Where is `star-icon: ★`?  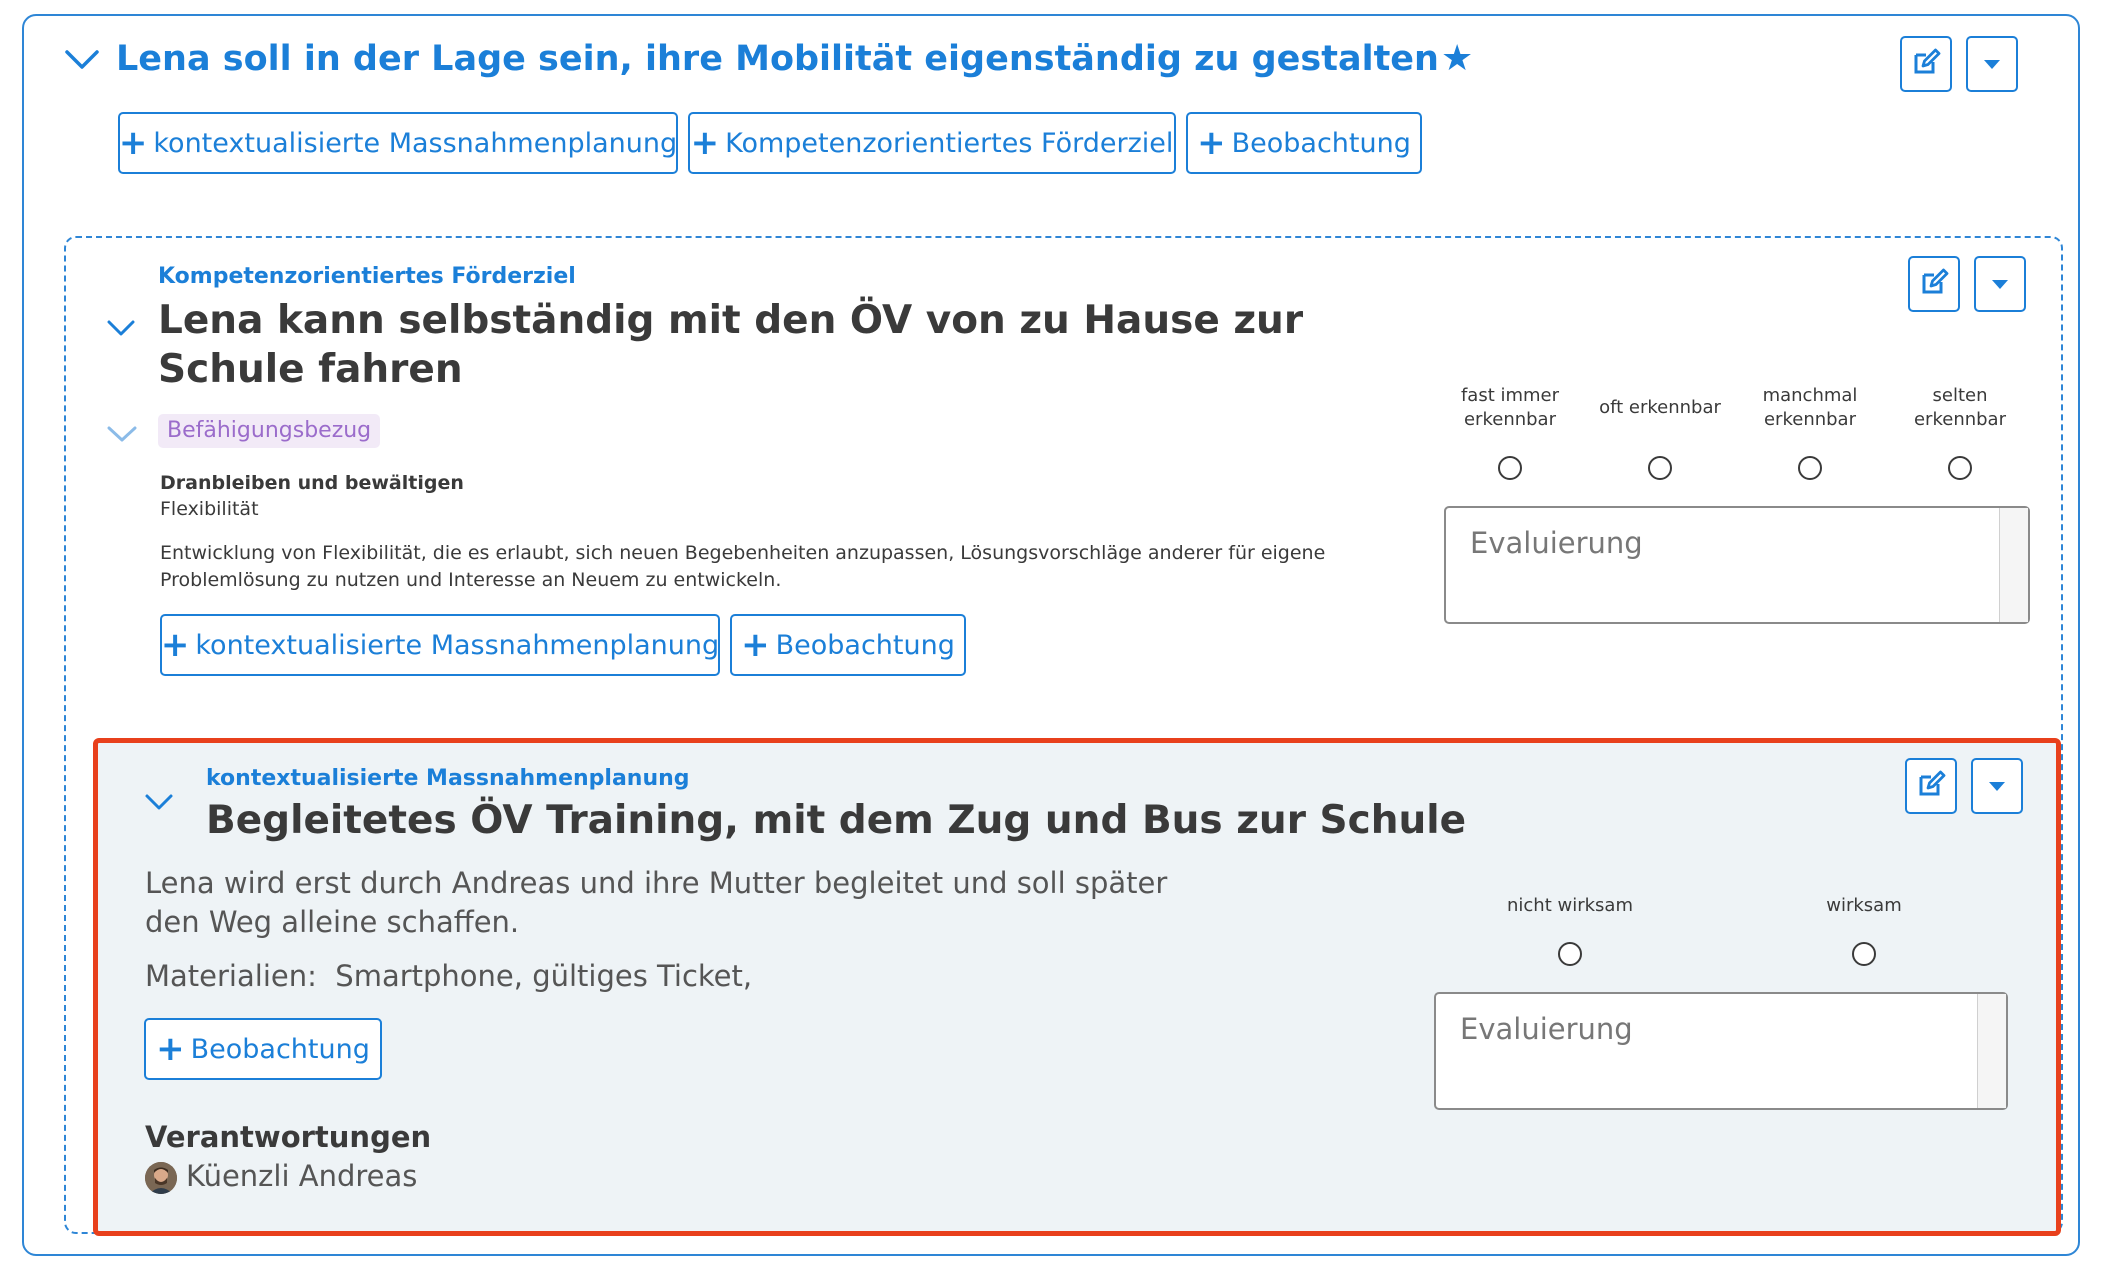
star-icon: ★ is located at coordinates (1457, 58).